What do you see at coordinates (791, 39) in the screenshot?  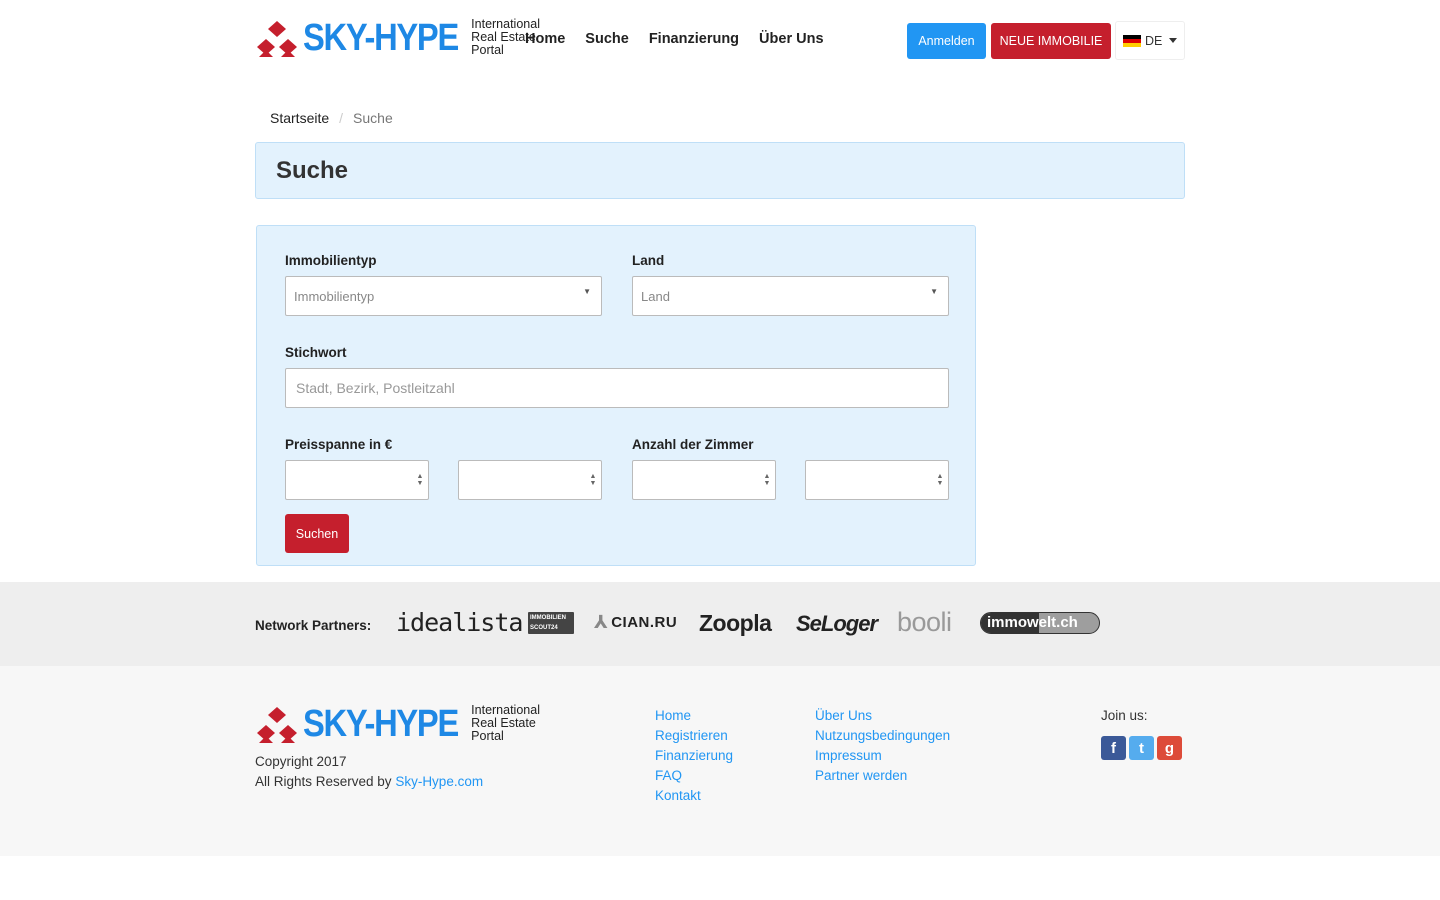 I see `nav-ueber-uns: Über Uns` at bounding box center [791, 39].